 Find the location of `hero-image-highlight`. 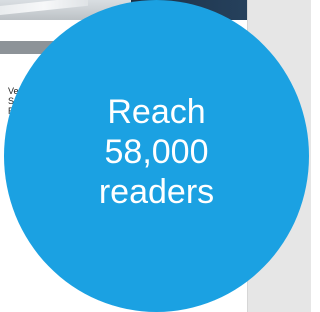

hero-image-highlight is located at coordinates (44, 7).